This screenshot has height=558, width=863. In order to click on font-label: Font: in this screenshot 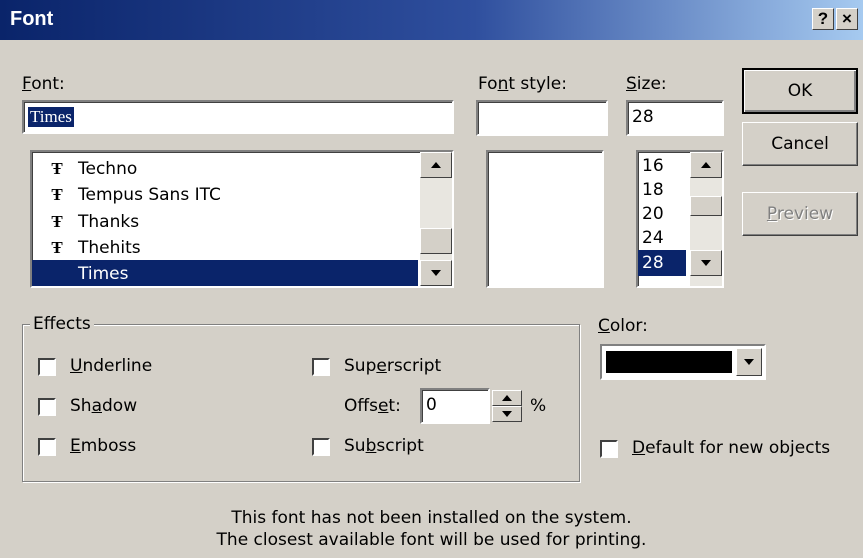, I will do `click(43, 84)`.